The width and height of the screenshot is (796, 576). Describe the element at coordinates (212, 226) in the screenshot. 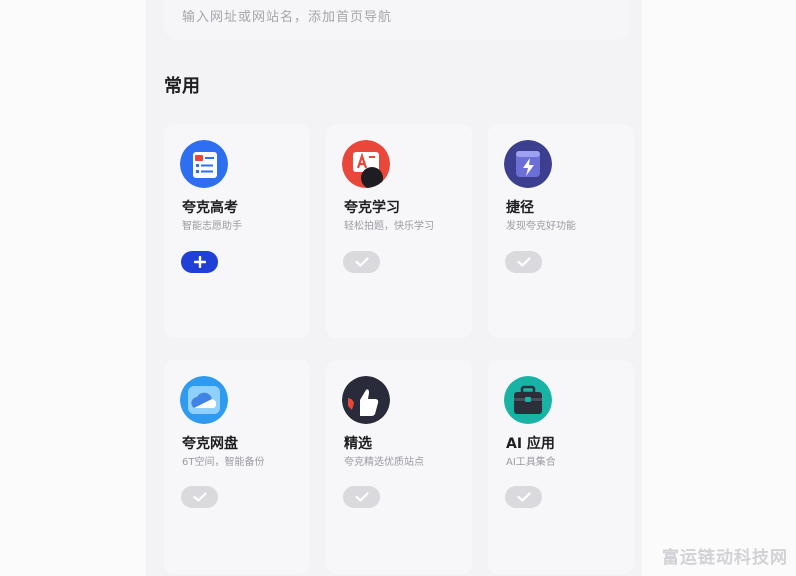

I see `card-subtitle: 智能志愿助手` at that location.